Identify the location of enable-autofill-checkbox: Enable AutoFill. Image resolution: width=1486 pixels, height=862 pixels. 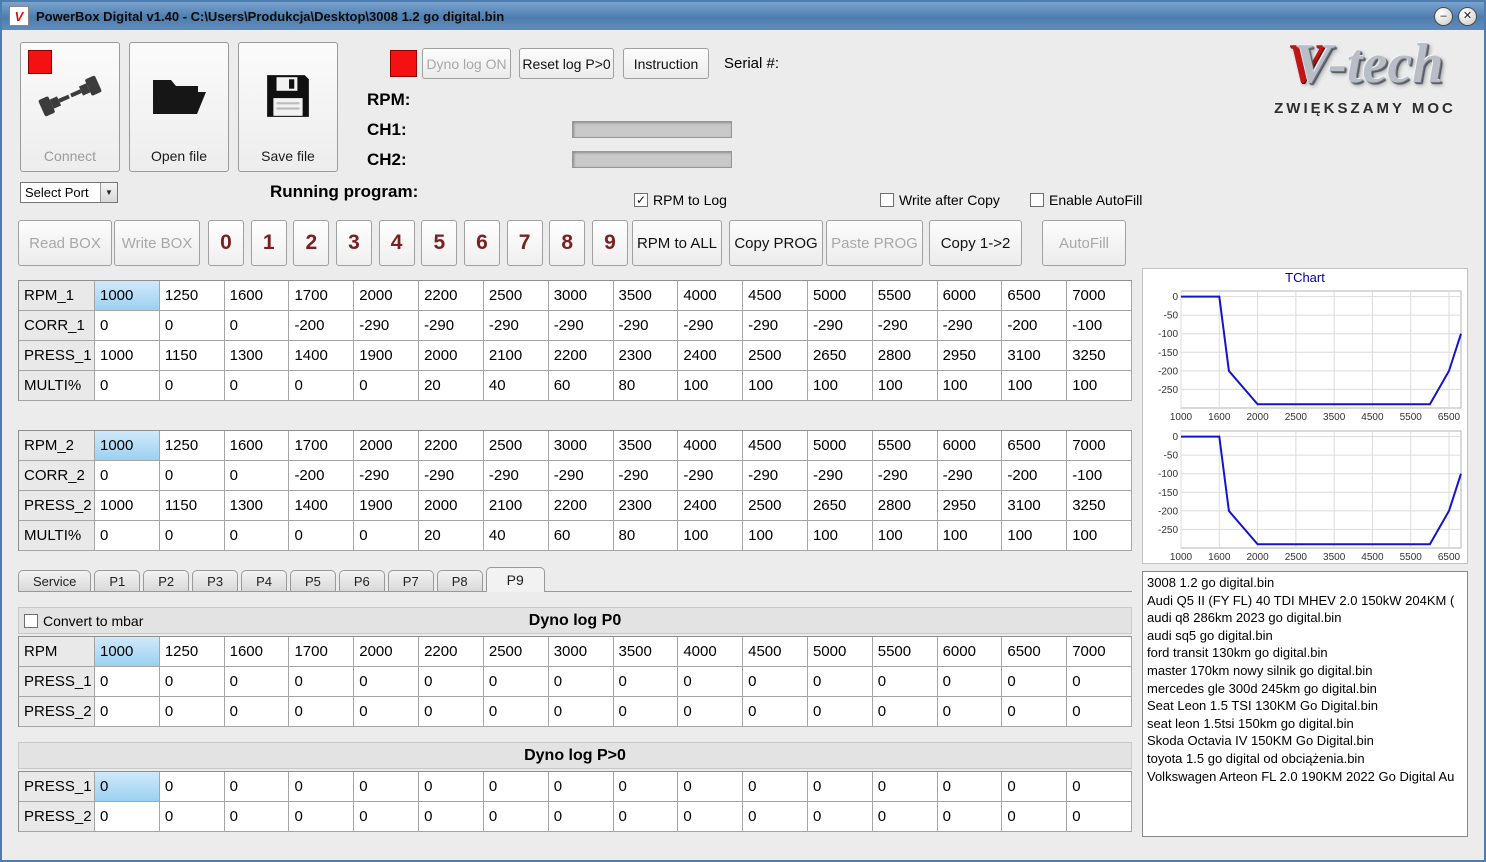
(1086, 200).